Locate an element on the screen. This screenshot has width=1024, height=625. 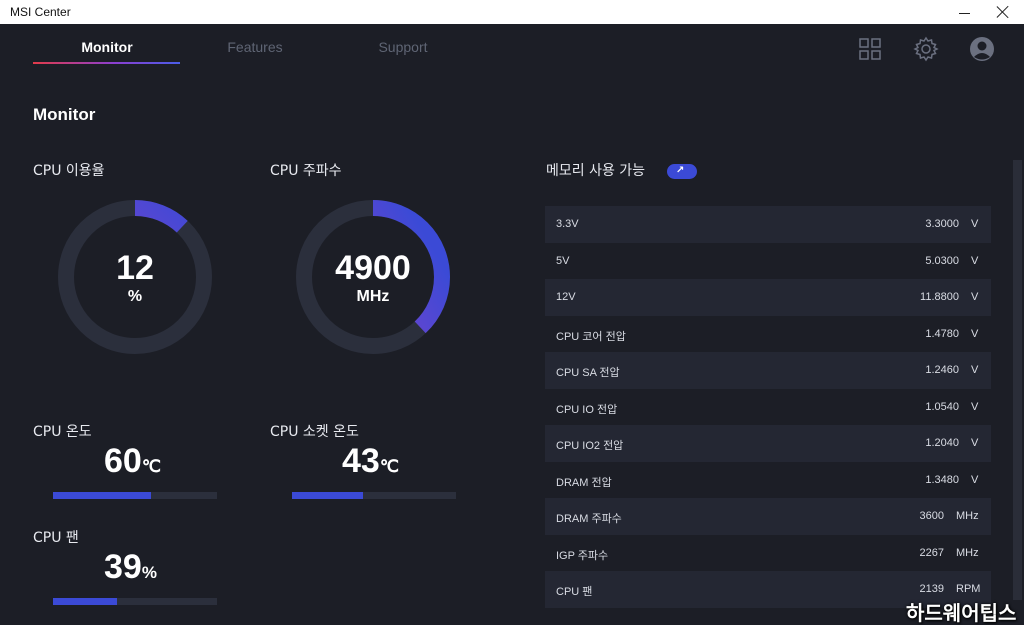
table-row: DRAM 전압 1.3480 V is located at coordinates (768, 480).